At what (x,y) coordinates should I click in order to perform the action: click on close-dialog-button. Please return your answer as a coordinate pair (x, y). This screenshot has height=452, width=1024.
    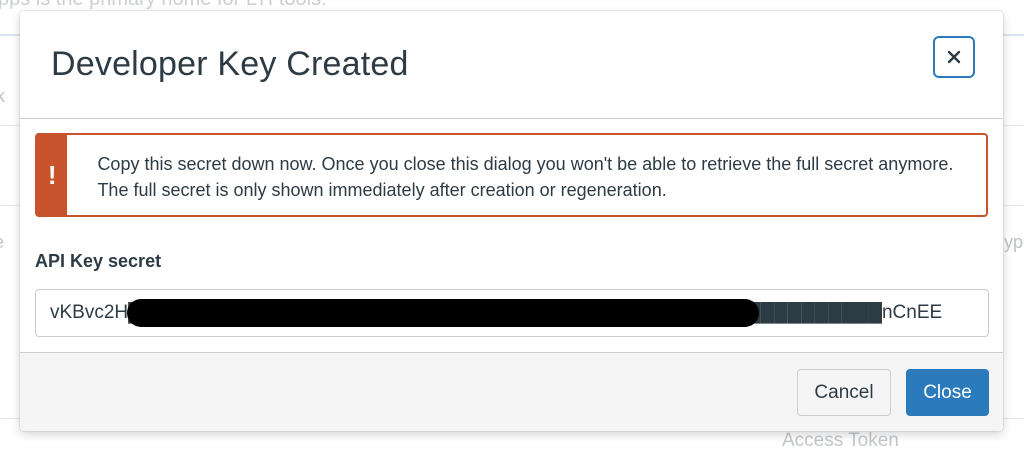
    Looking at the image, I should click on (954, 57).